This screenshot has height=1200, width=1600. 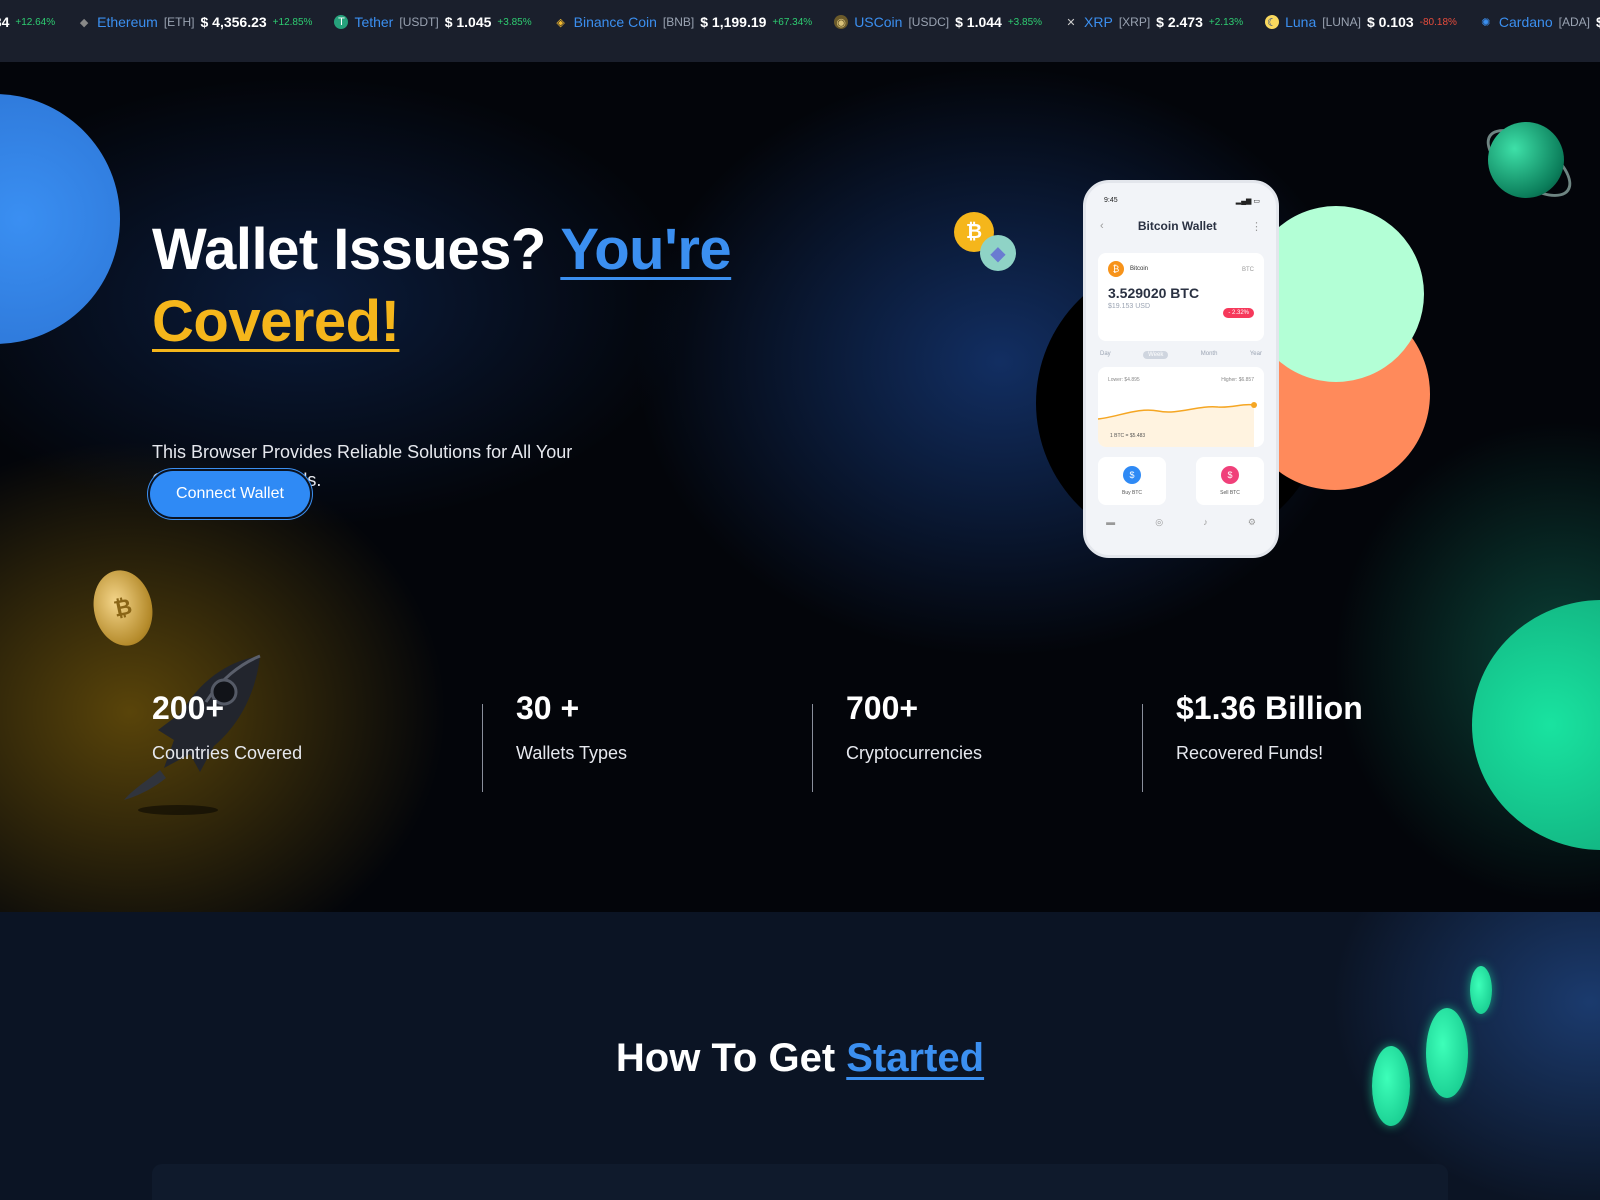 What do you see at coordinates (1390, 22) in the screenshot?
I see `ticker-price: $ 0.103` at bounding box center [1390, 22].